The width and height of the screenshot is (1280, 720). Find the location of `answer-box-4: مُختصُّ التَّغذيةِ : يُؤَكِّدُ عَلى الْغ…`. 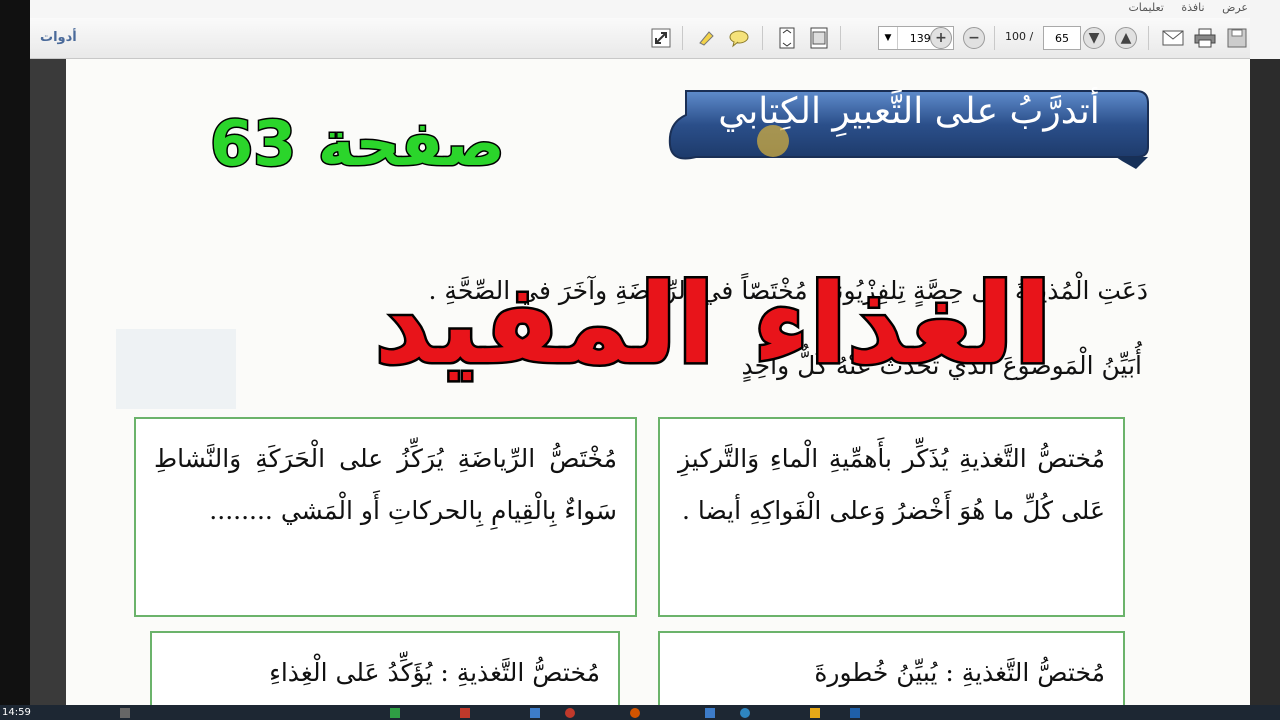

answer-box-4: مُختصُّ التَّغذيةِ : يُؤَكِّدُ عَلى الْغ… is located at coordinates (385, 668).